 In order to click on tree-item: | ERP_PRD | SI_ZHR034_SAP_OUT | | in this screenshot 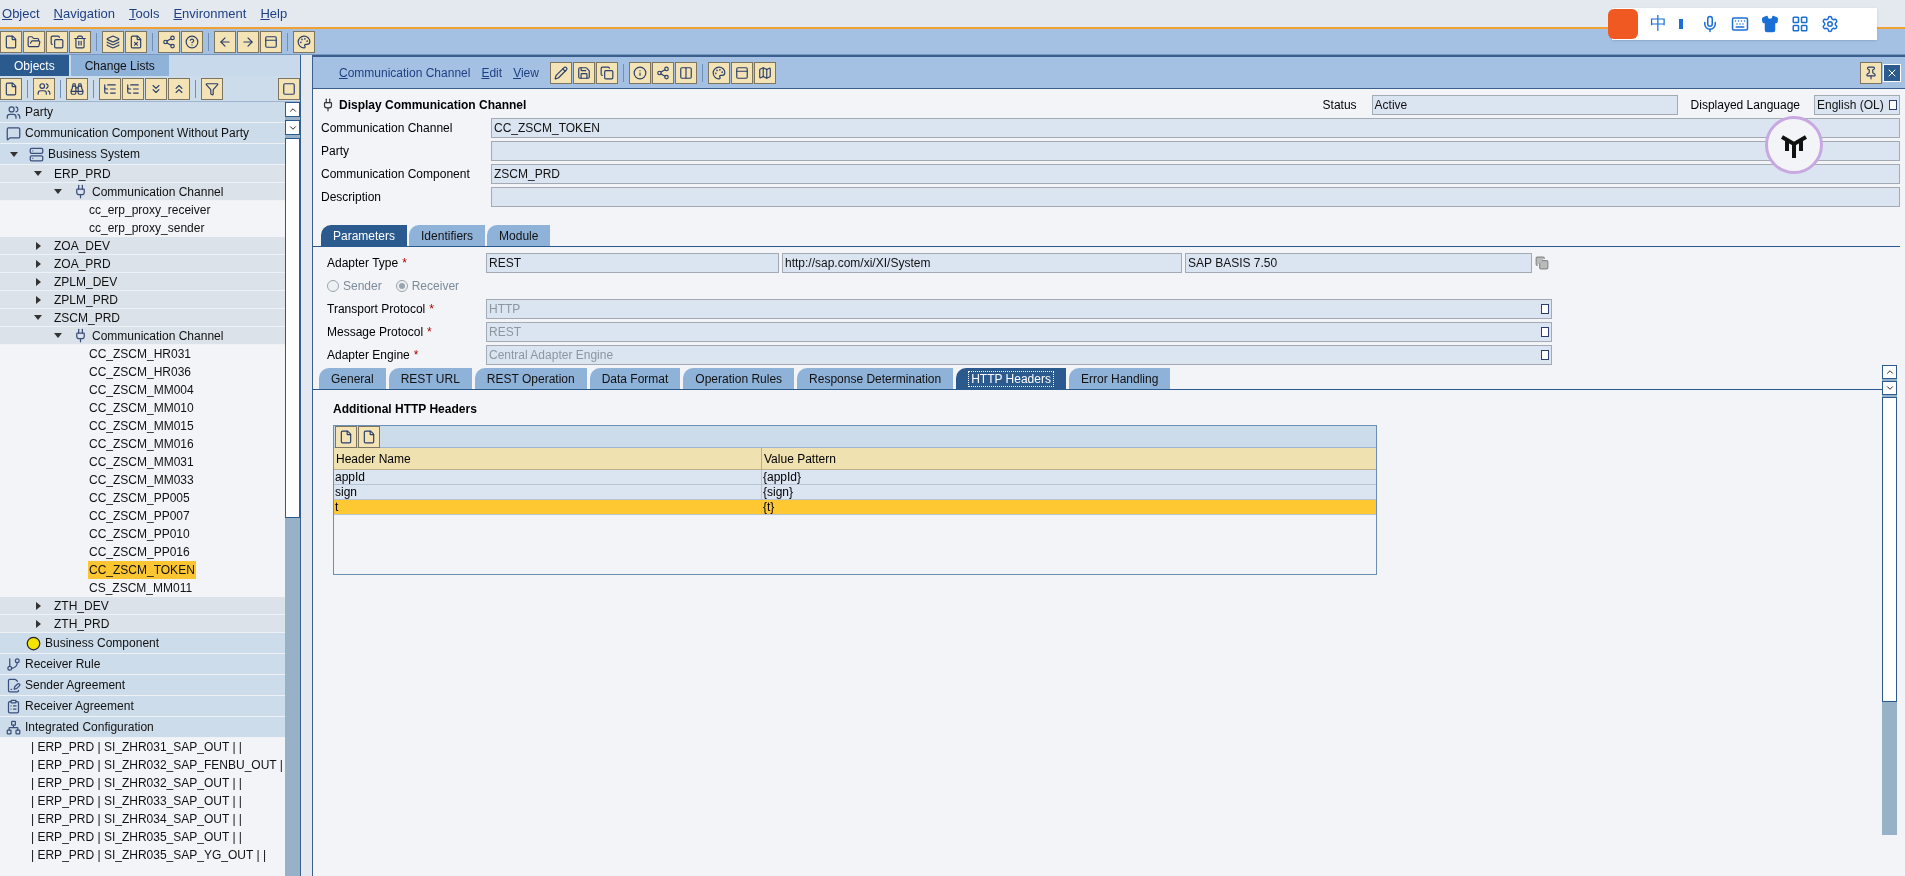, I will do `click(136, 819)`.